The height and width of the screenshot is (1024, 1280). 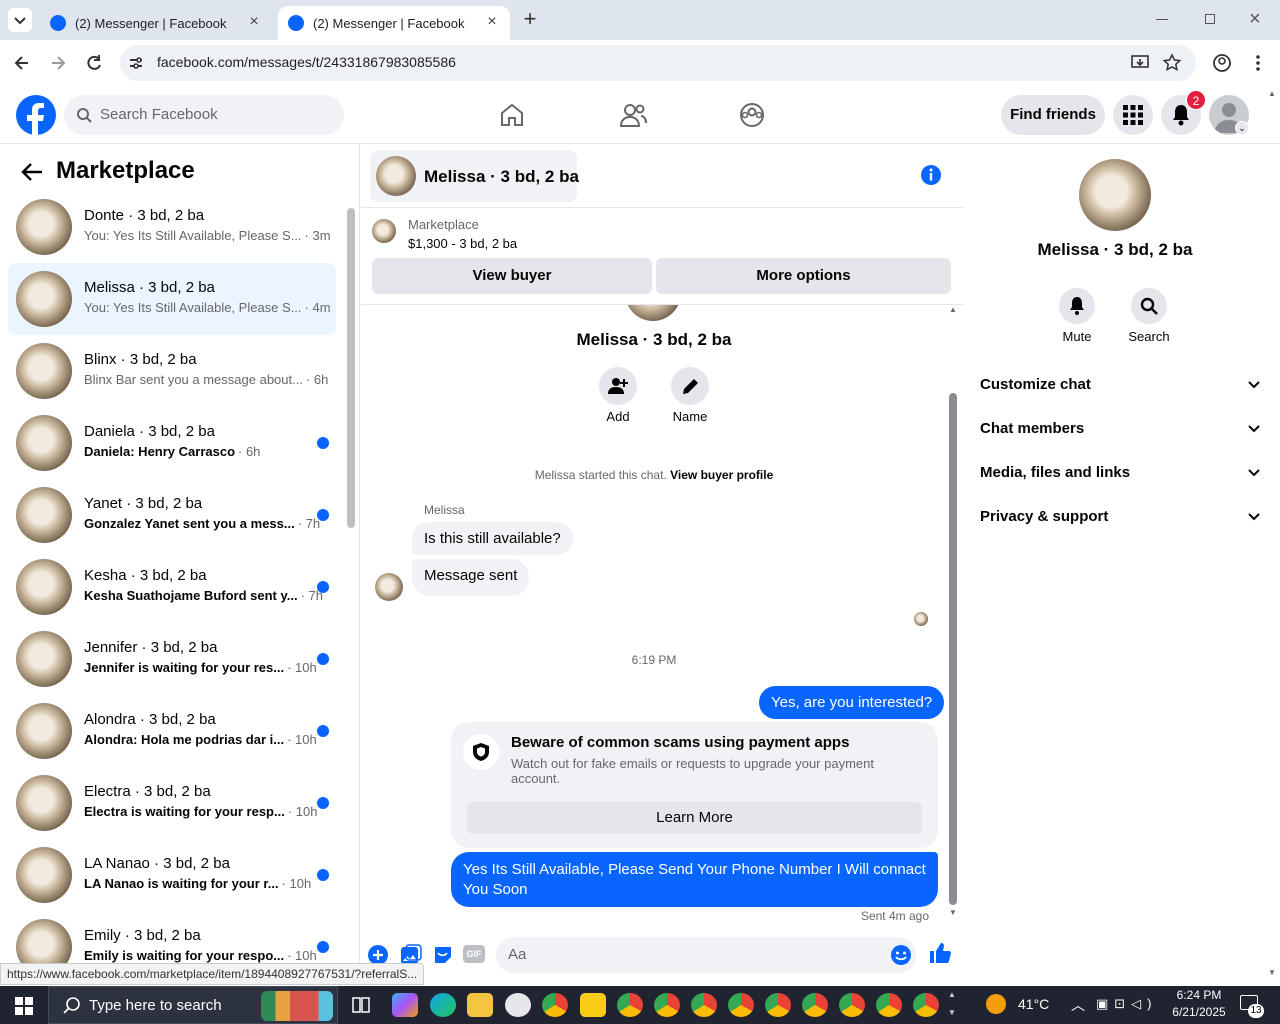 I want to click on copilot-icon, so click(x=405, y=1005).